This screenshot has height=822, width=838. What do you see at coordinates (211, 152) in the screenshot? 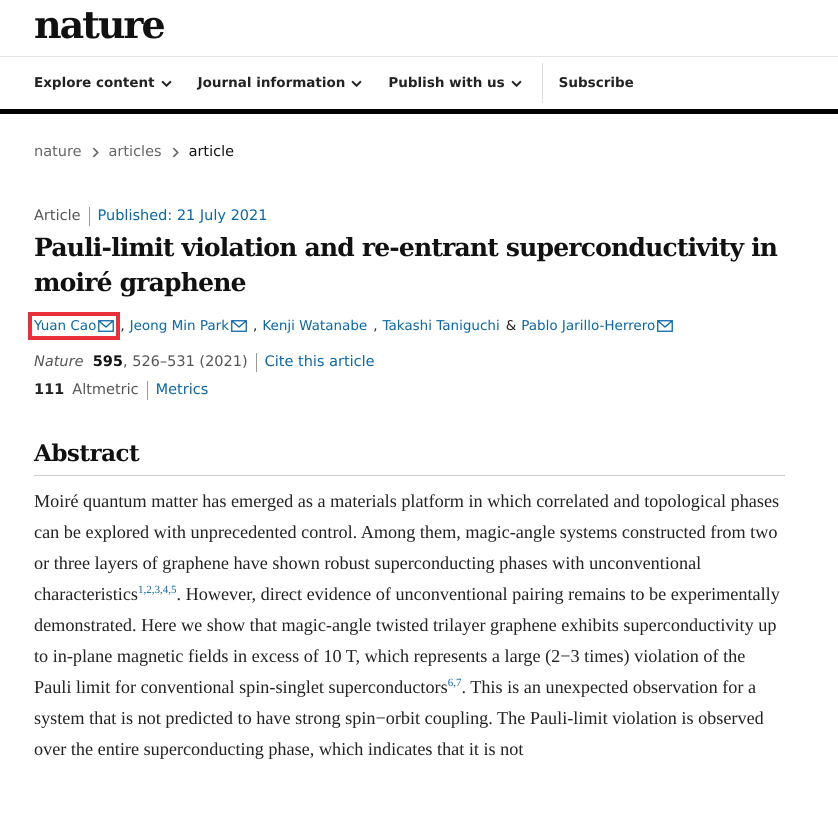
I see `breadcrumb-link: article` at bounding box center [211, 152].